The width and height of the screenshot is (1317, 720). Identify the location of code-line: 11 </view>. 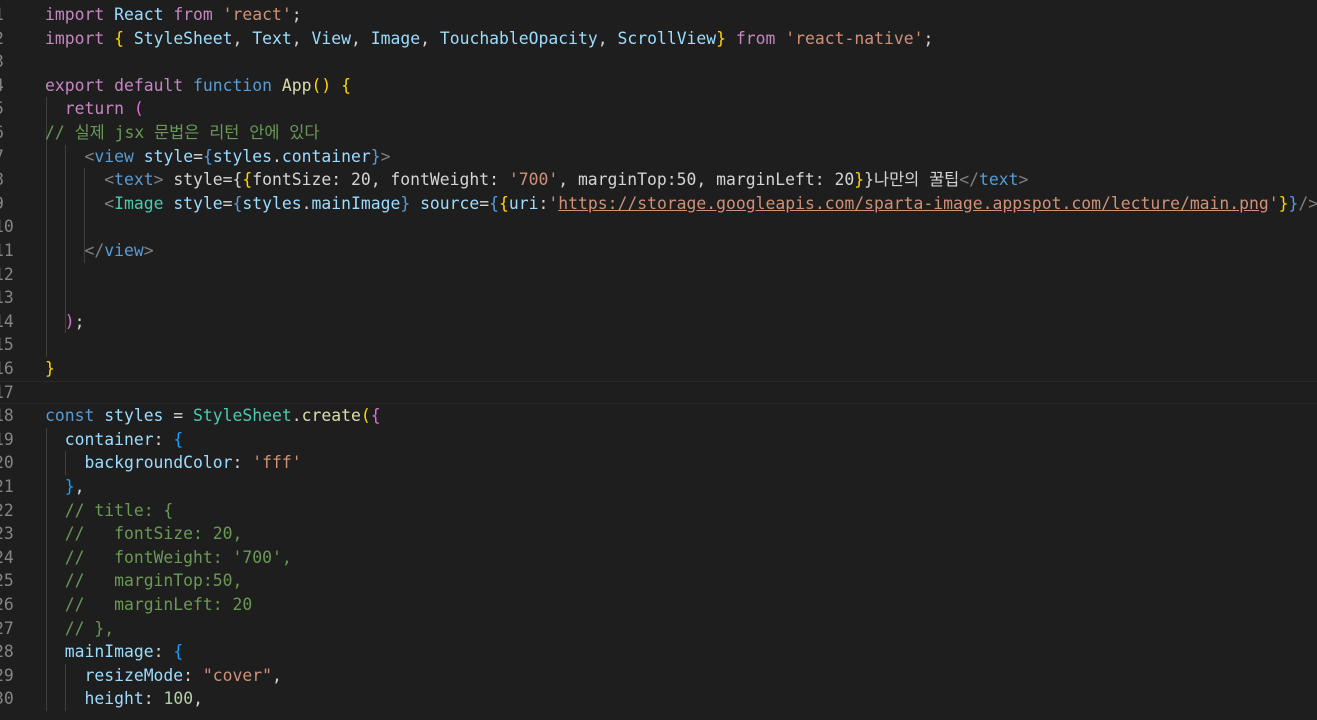
(658, 251).